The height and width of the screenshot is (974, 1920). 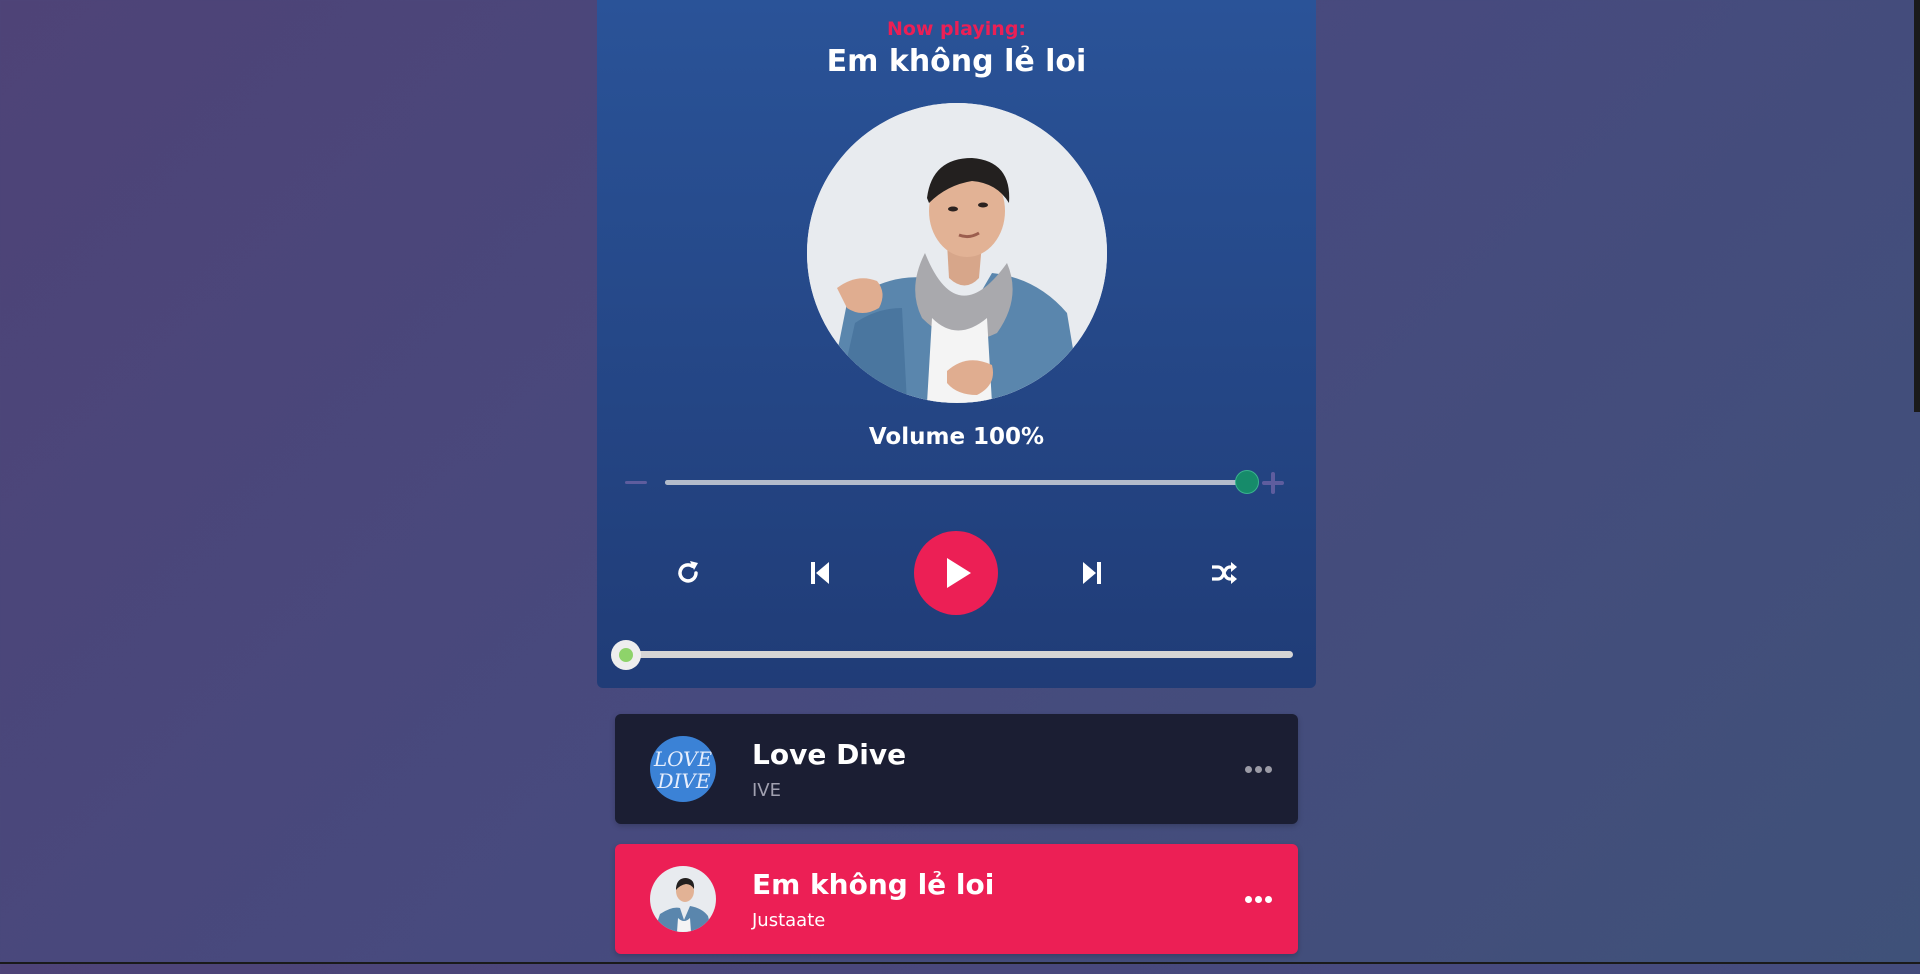 I want to click on playlist-song: LOVE DIVE Love Dive IVE, so click(x=956, y=769).